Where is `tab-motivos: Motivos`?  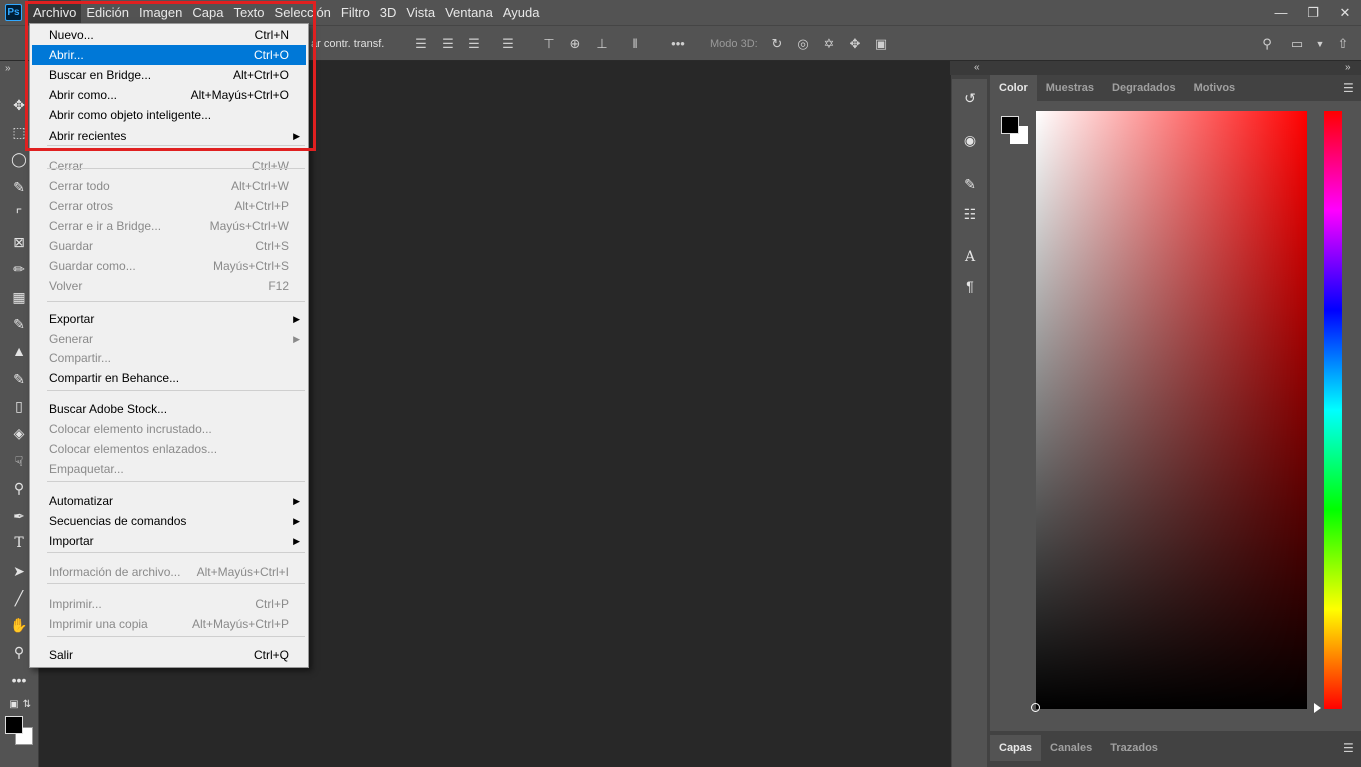
tab-motivos: Motivos is located at coordinates (1215, 88).